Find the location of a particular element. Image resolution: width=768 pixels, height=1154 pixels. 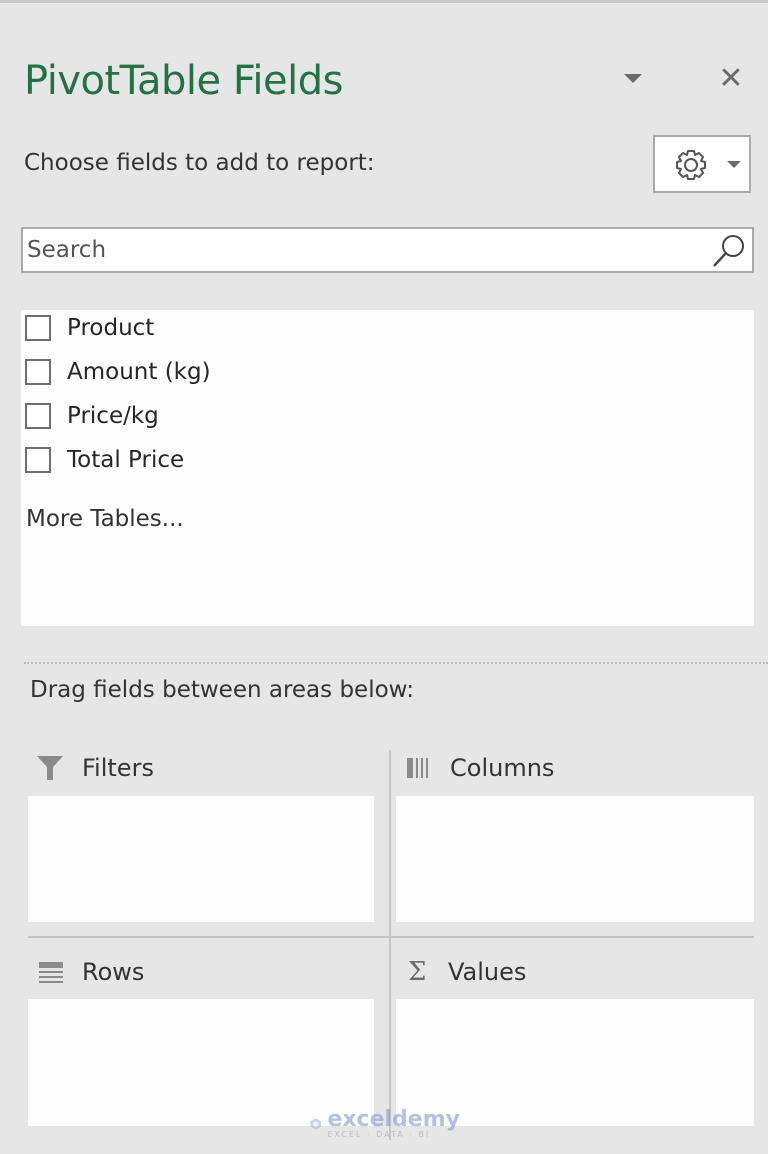

watermark: exceldemy EXCEL · DATA · BI is located at coordinates (385, 1124).